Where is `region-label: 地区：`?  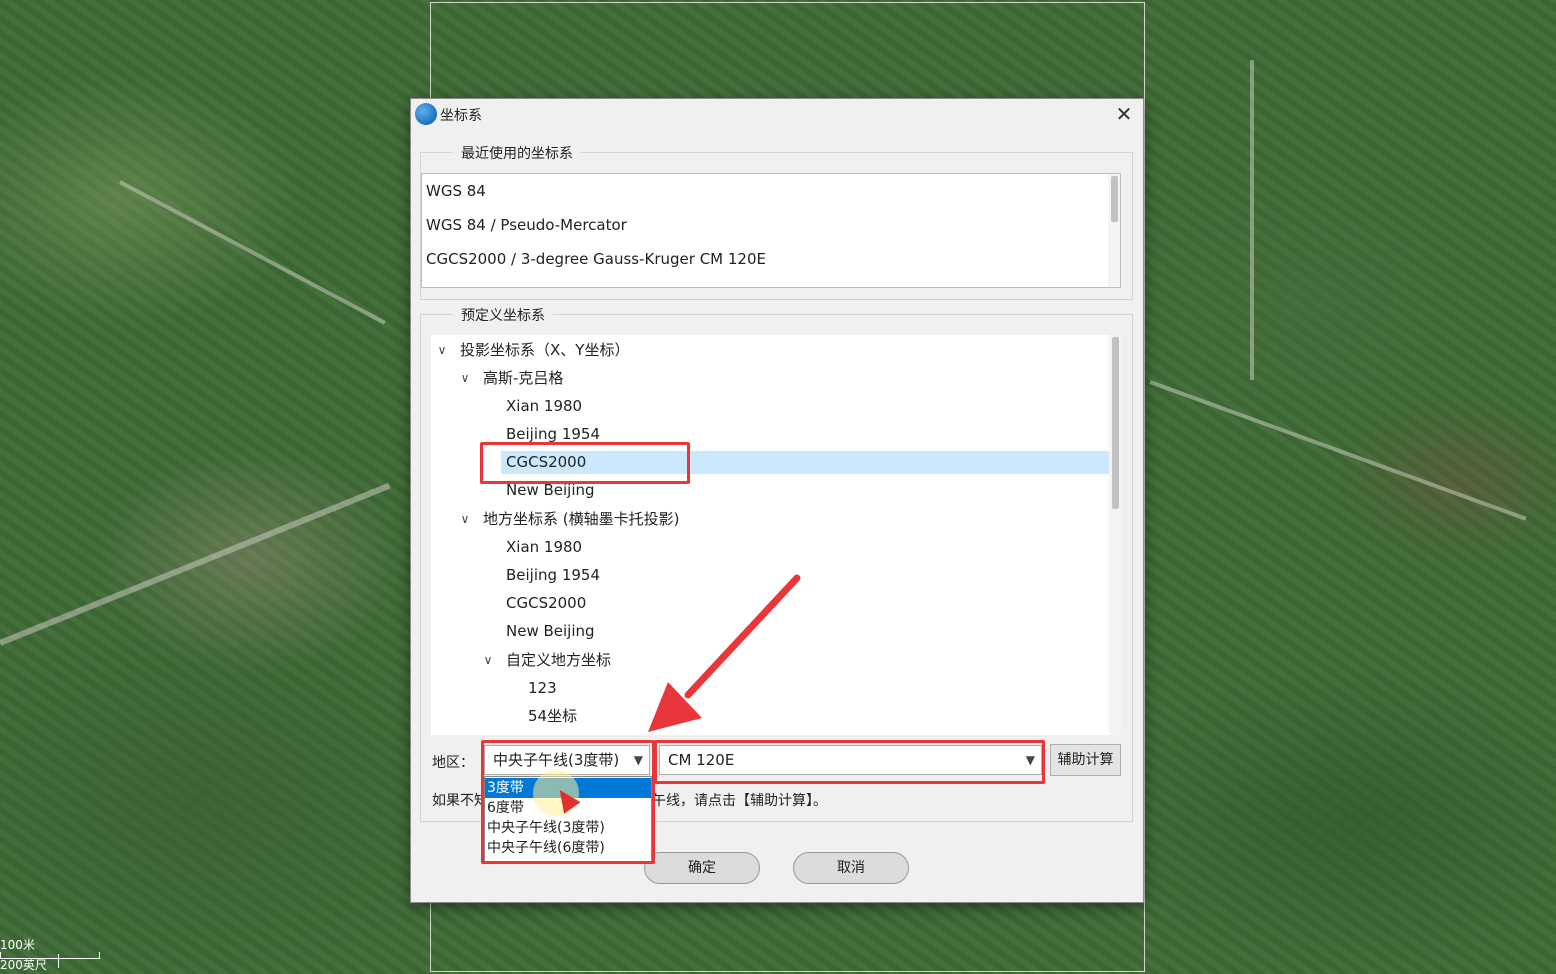
region-label: 地区： is located at coordinates (453, 763).